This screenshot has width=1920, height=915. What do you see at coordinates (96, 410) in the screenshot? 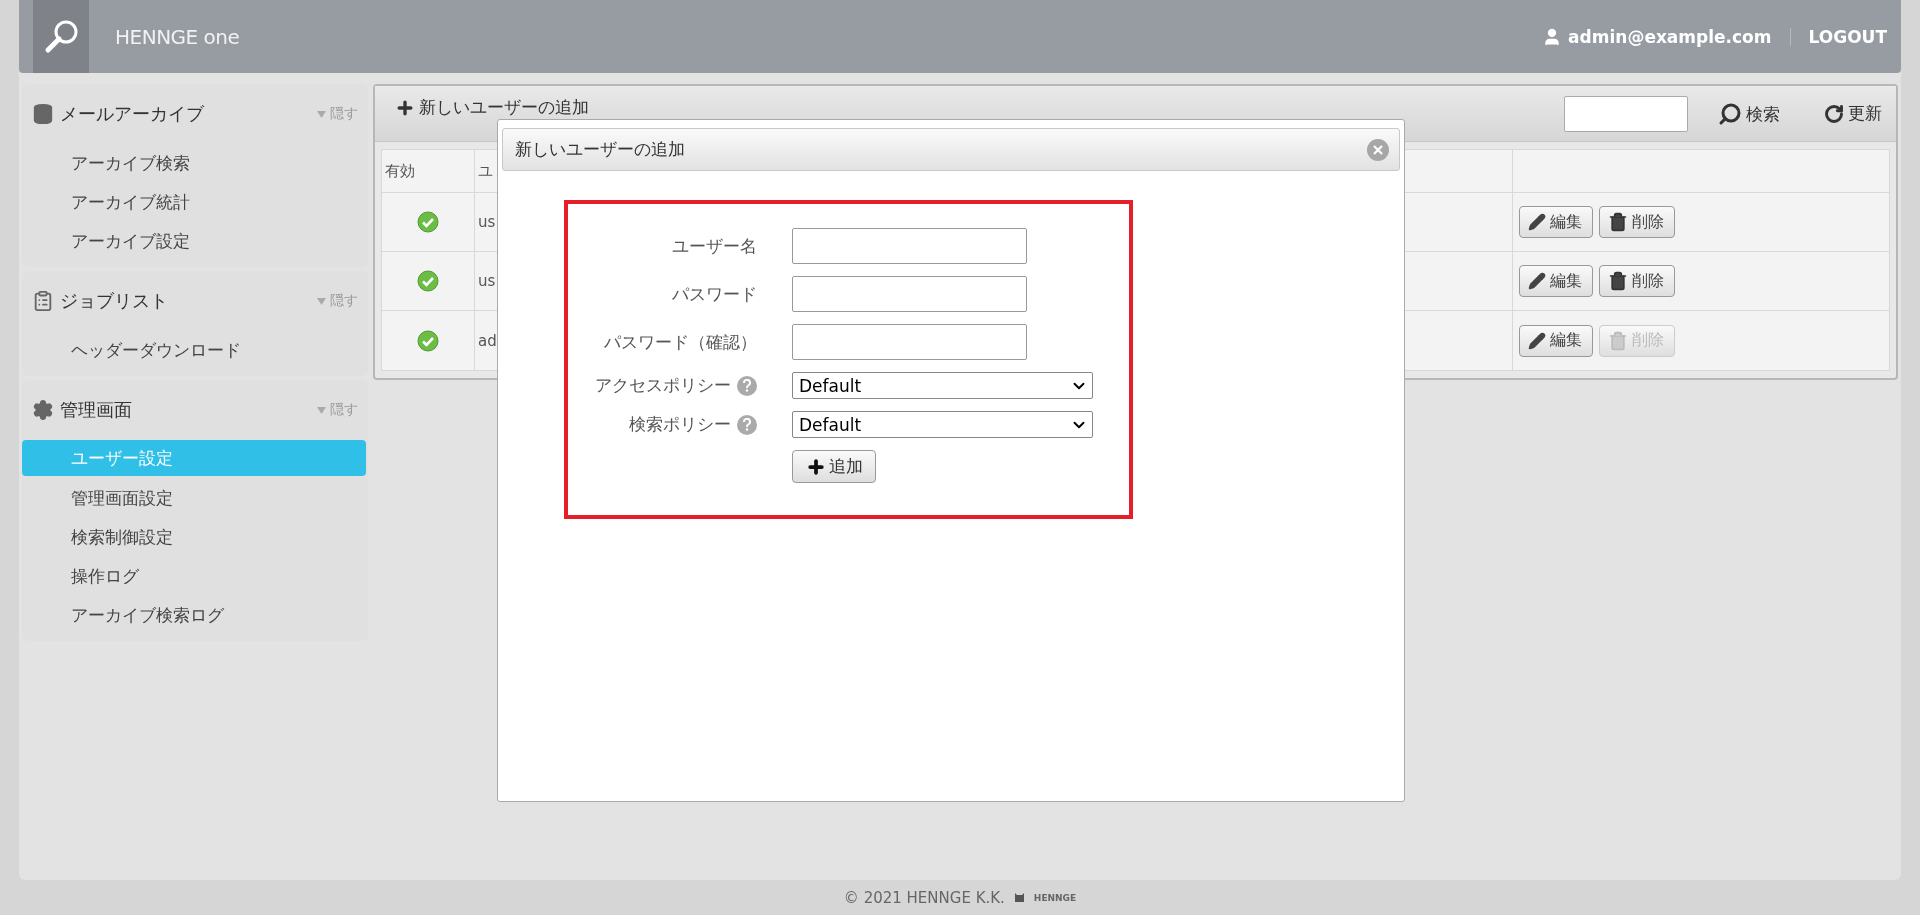
I see `section-title: 管理画面` at bounding box center [96, 410].